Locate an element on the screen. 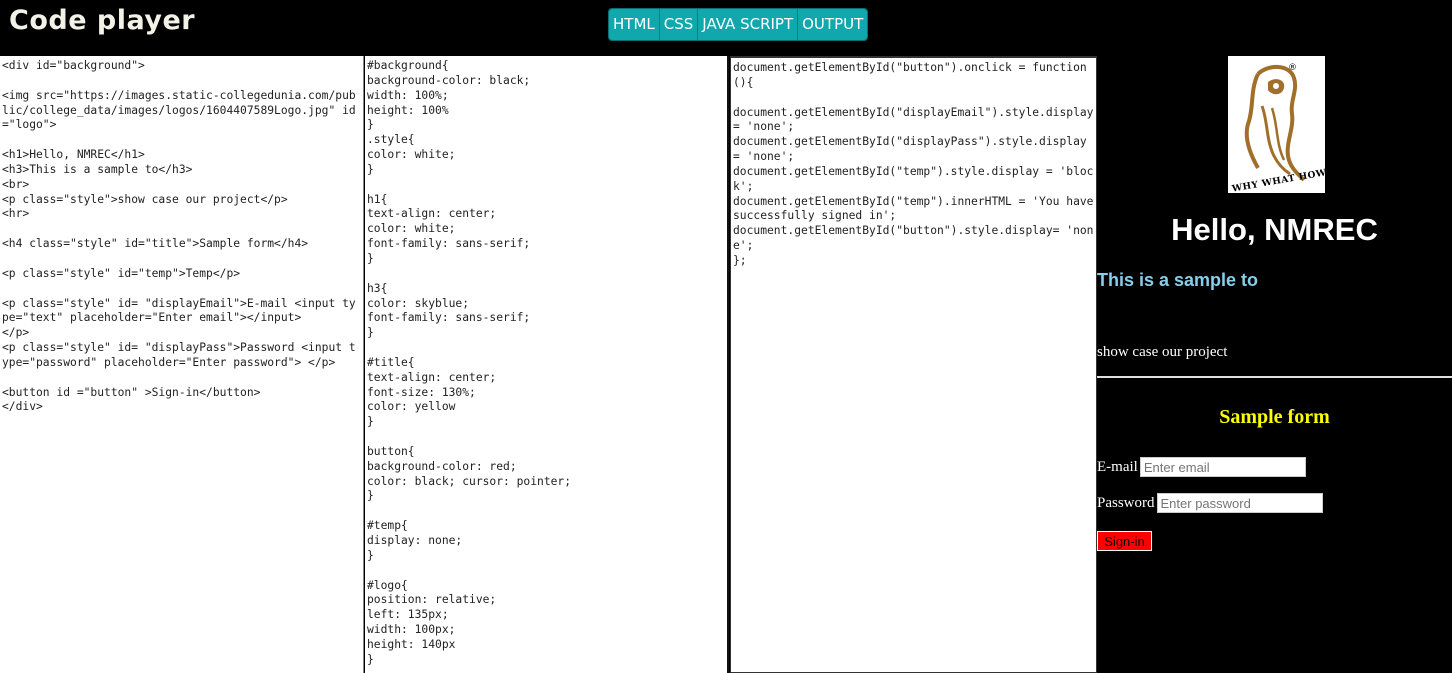 This screenshot has height=673, width=1452. password-row: Password is located at coordinates (1210, 503).